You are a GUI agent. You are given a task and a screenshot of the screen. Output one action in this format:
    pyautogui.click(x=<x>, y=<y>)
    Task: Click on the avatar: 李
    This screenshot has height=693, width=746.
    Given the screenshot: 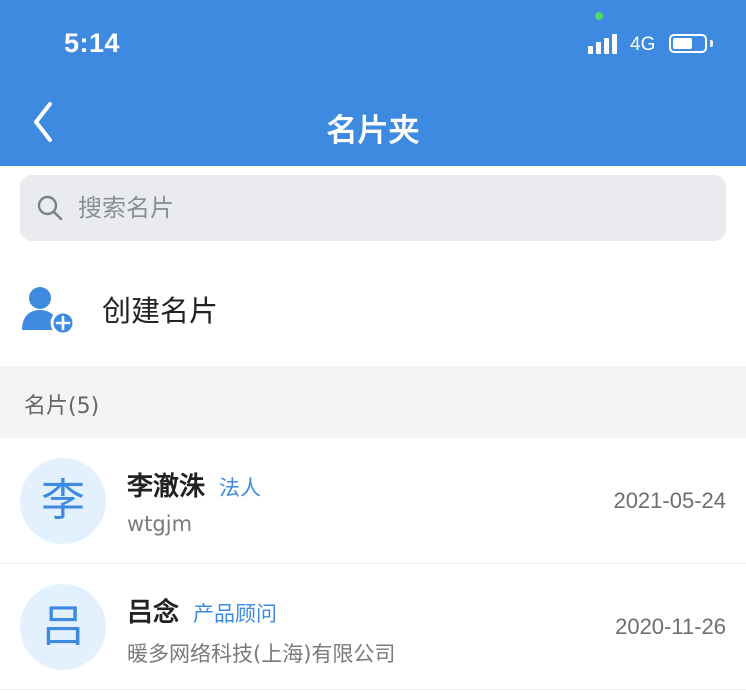 What is the action you would take?
    pyautogui.click(x=63, y=501)
    